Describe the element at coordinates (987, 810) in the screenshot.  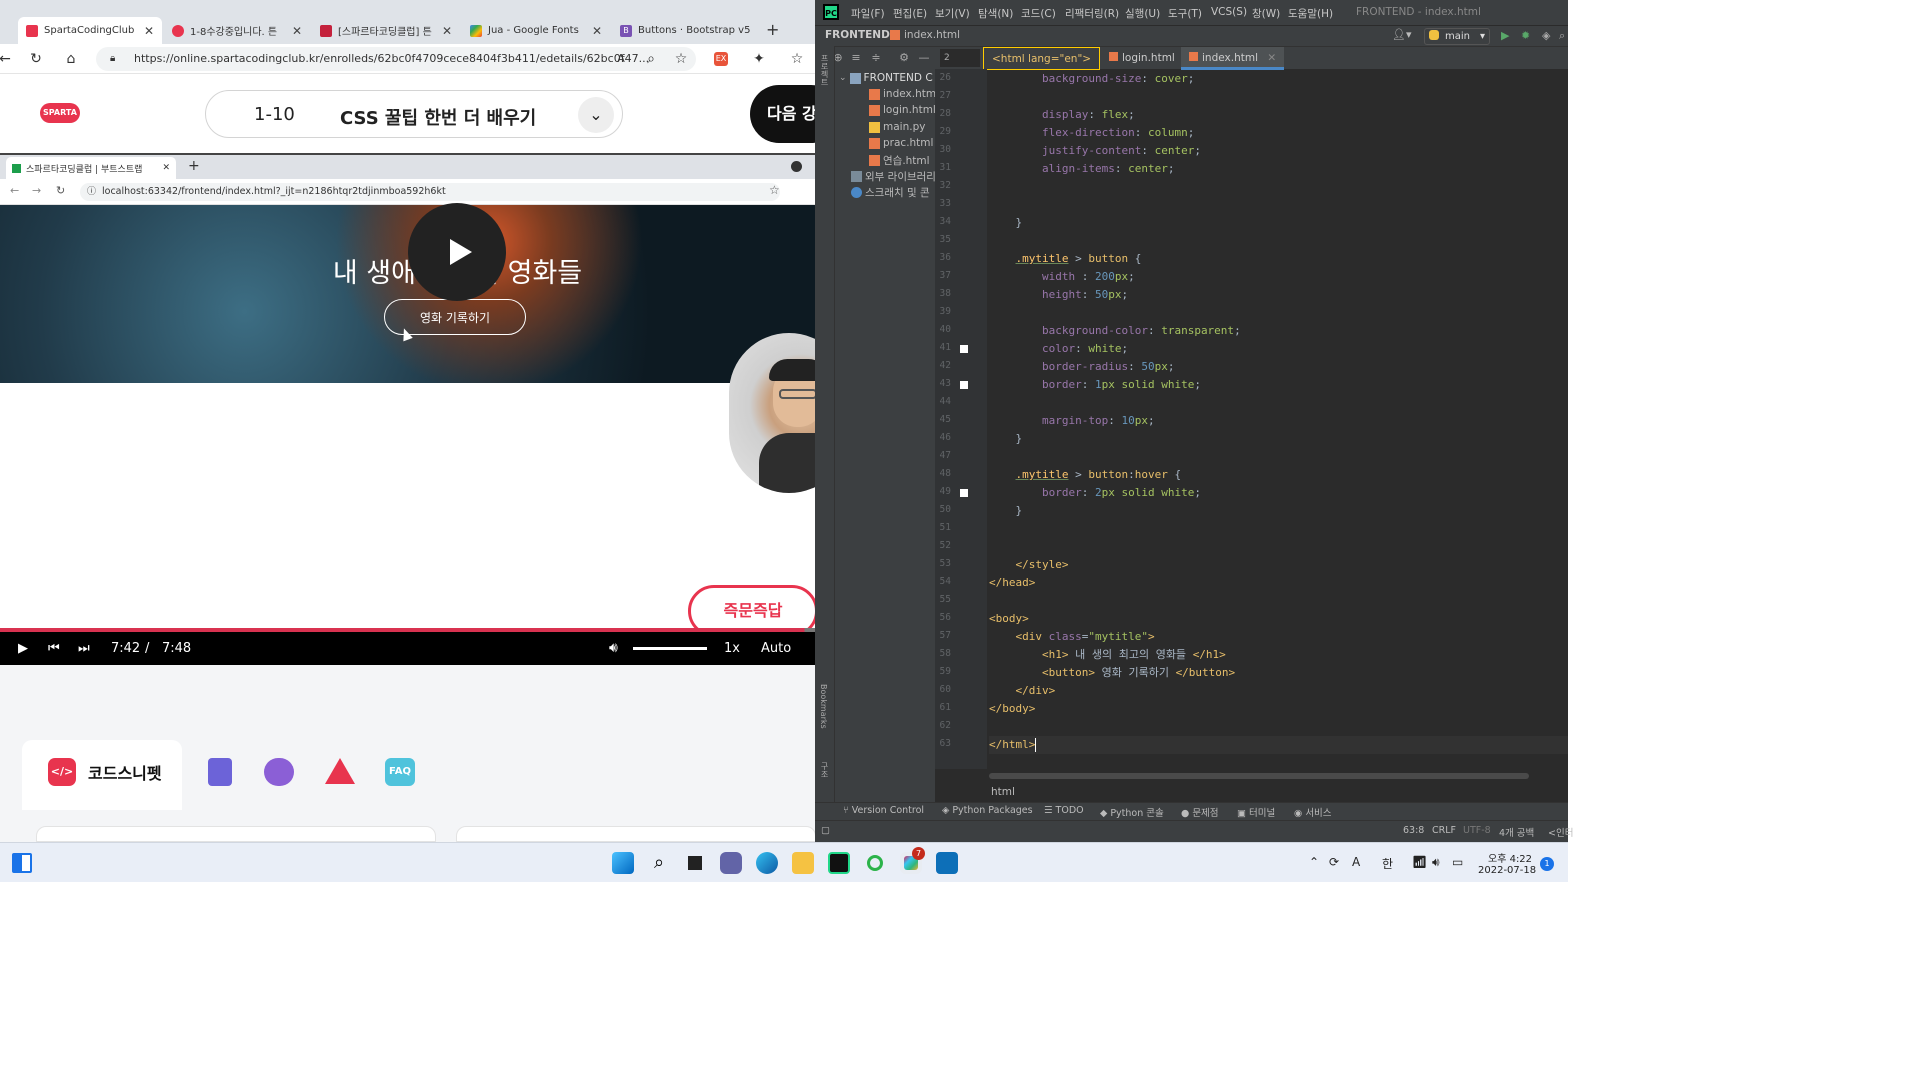
I see `tab-python-packages: ◈ Python Packages` at that location.